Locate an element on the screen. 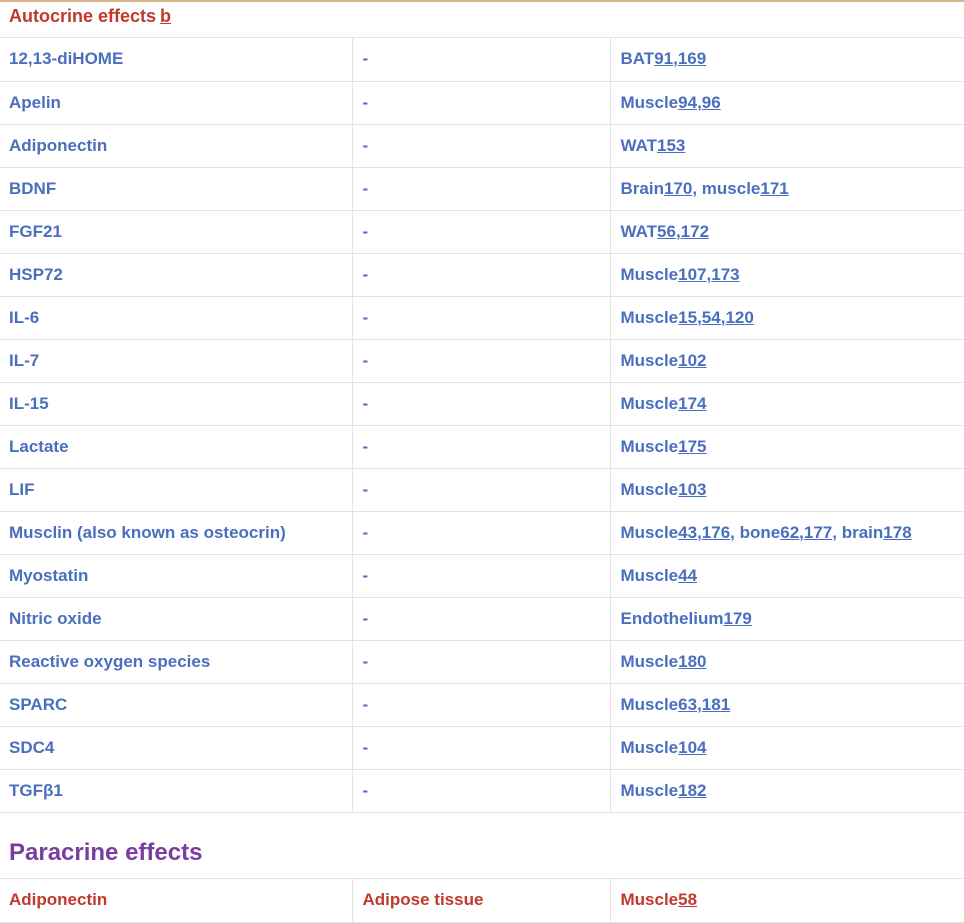 This screenshot has width=964, height=923. reference-link: 44 is located at coordinates (687, 575).